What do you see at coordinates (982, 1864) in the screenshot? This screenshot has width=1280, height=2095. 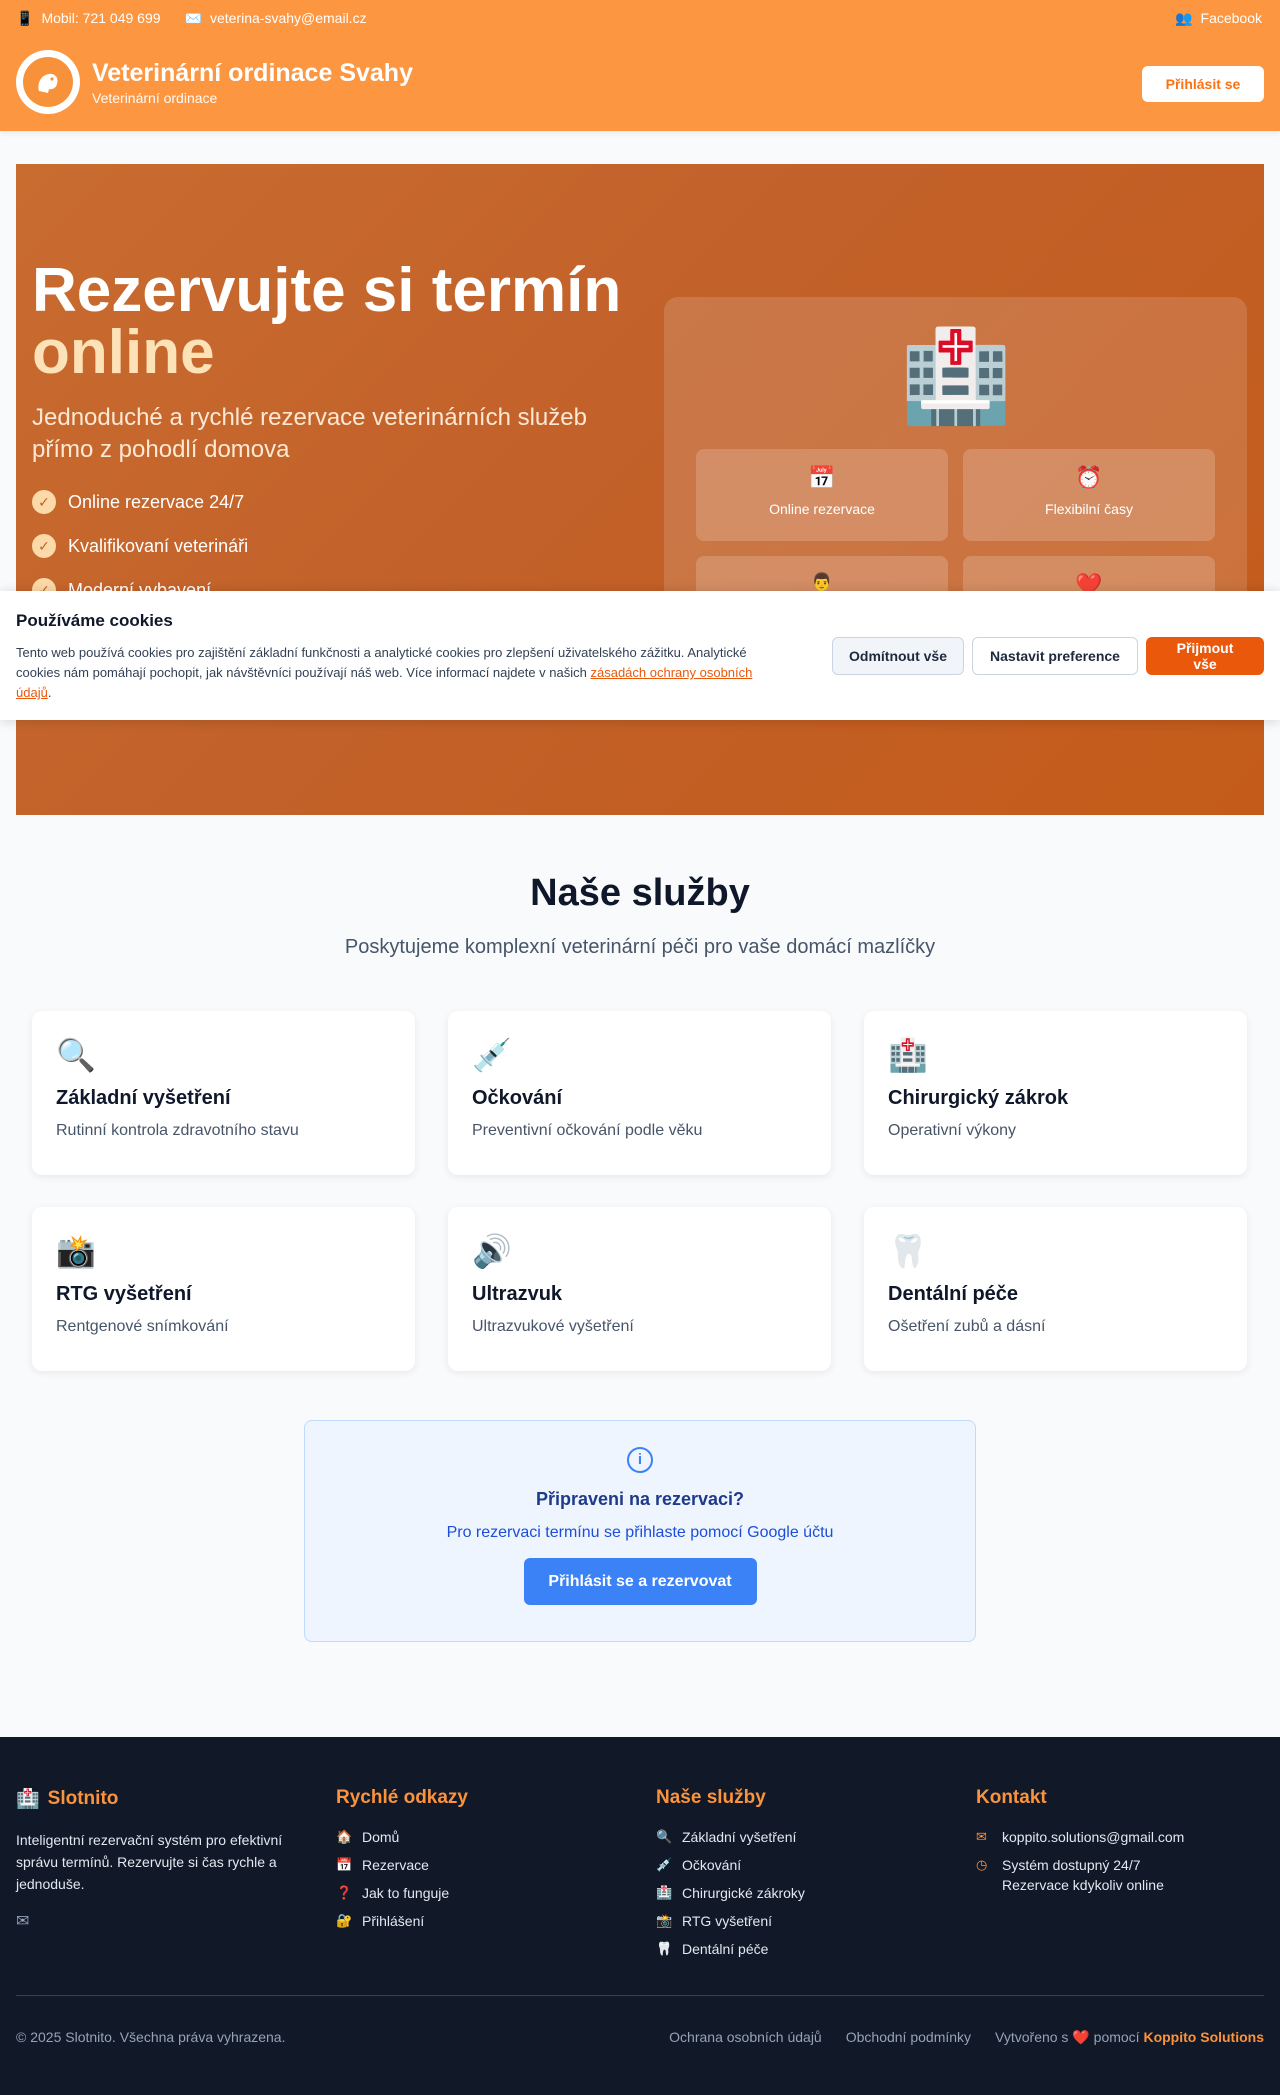 I see `clock-icon: ◷` at bounding box center [982, 1864].